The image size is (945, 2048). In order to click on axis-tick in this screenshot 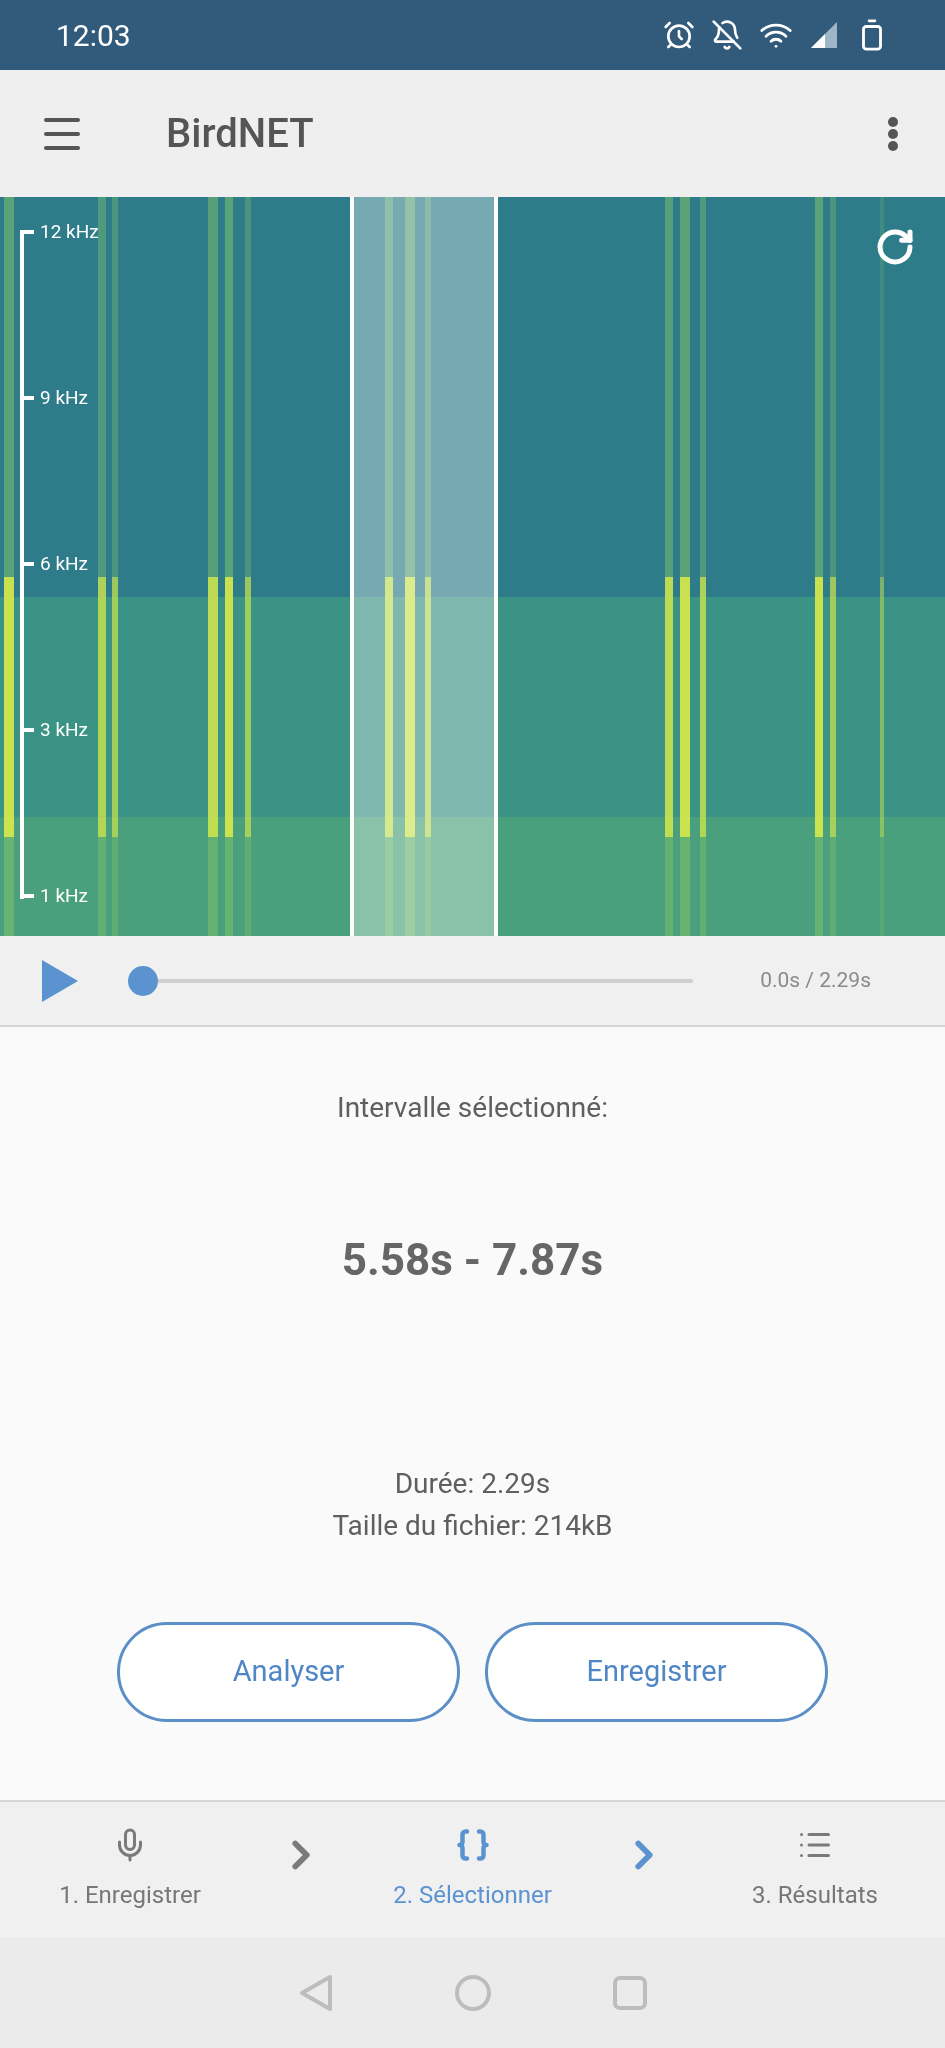, I will do `click(27, 232)`.